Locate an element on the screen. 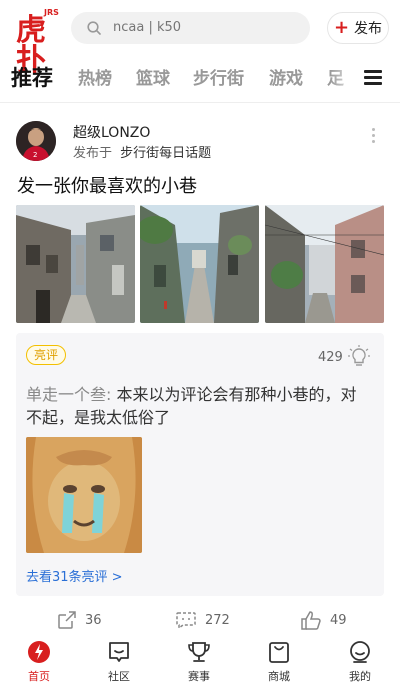 The height and width of the screenshot is (689, 400). plus-icon: + is located at coordinates (341, 27).